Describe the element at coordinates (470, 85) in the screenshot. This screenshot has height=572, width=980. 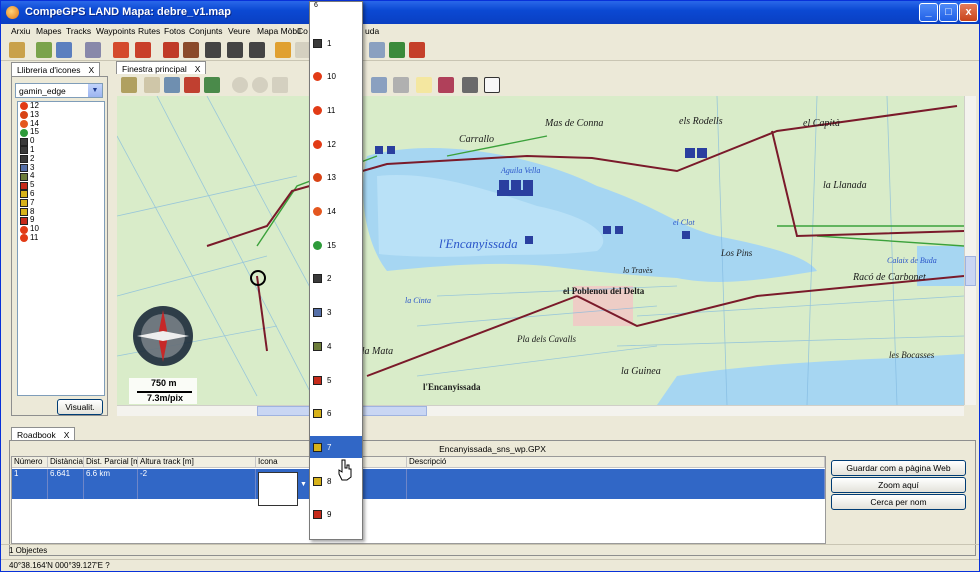
I see `camera-icon` at that location.